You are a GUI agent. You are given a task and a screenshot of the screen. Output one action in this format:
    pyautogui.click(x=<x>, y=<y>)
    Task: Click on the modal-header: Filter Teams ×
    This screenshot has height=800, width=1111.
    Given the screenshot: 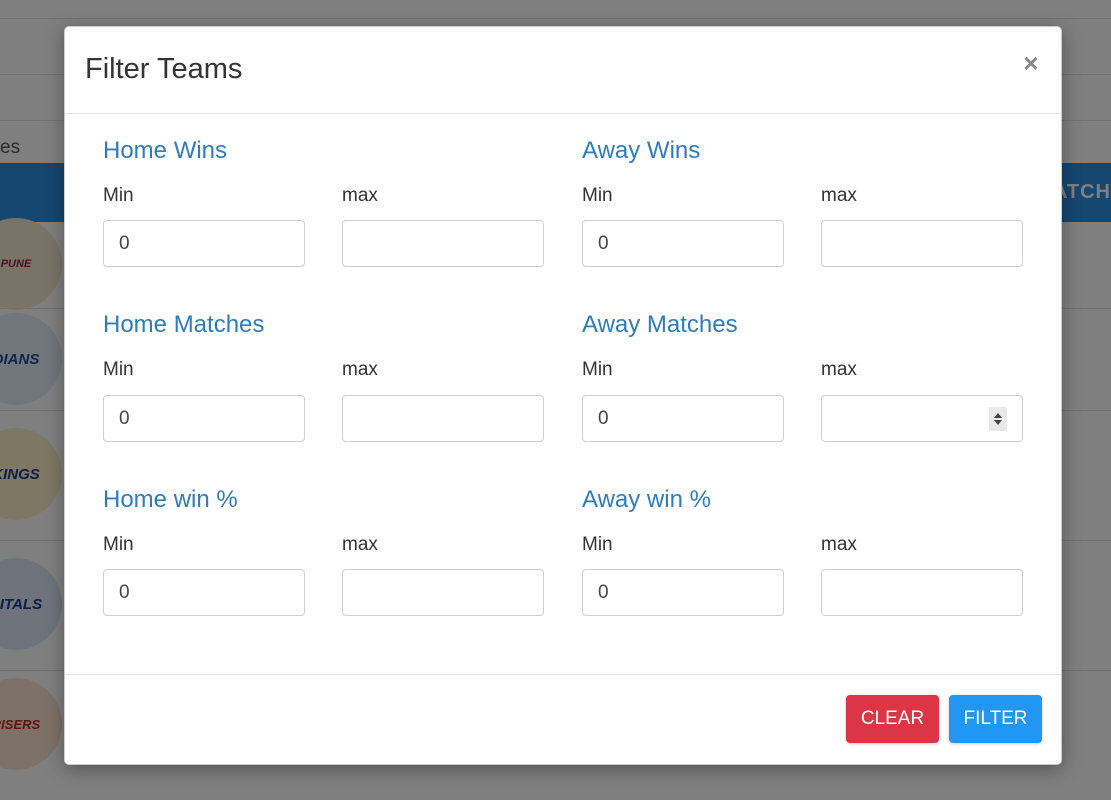 What is the action you would take?
    pyautogui.click(x=563, y=70)
    